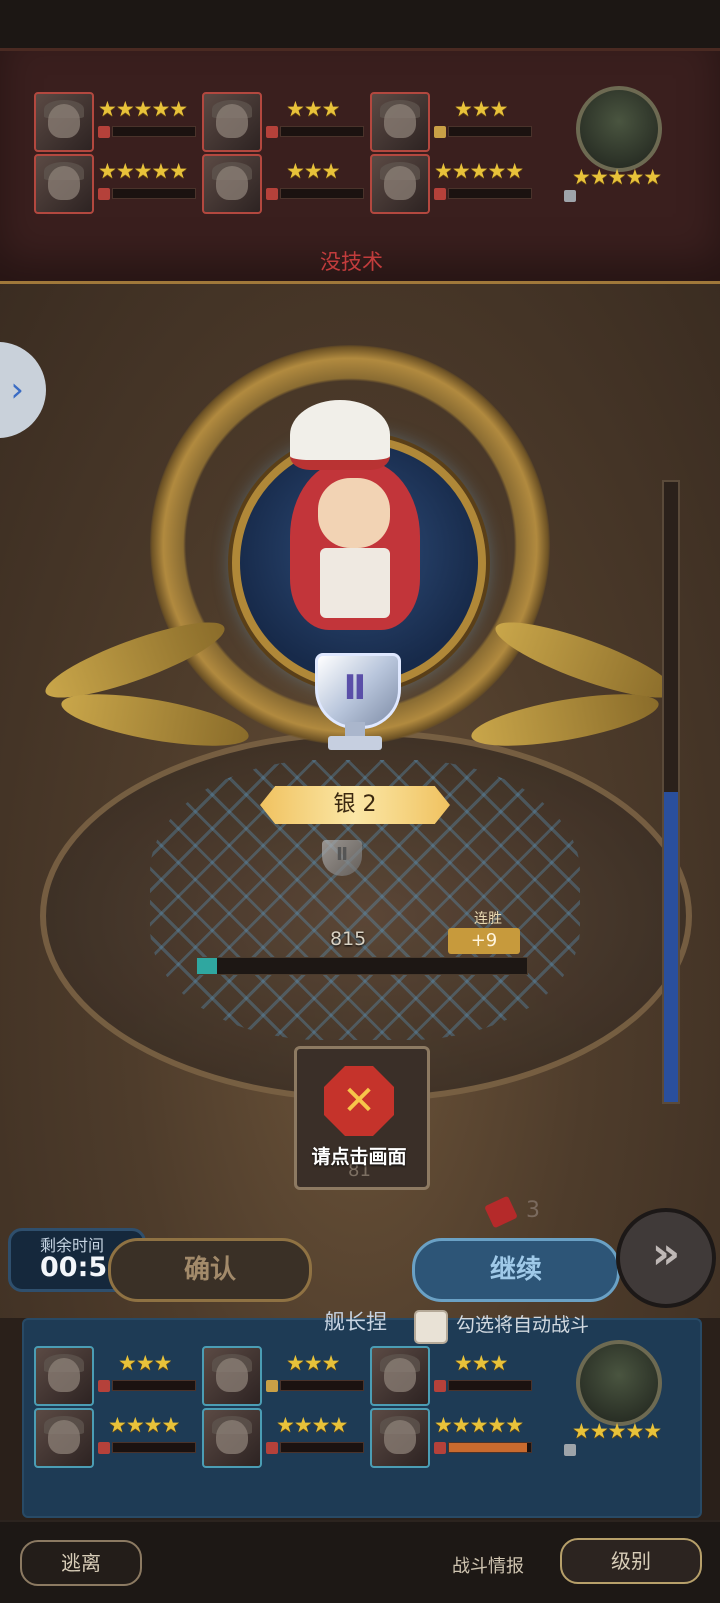 Image resolution: width=720 pixels, height=1603 pixels. What do you see at coordinates (484, 941) in the screenshot?
I see `points-gain-badge: +9` at bounding box center [484, 941].